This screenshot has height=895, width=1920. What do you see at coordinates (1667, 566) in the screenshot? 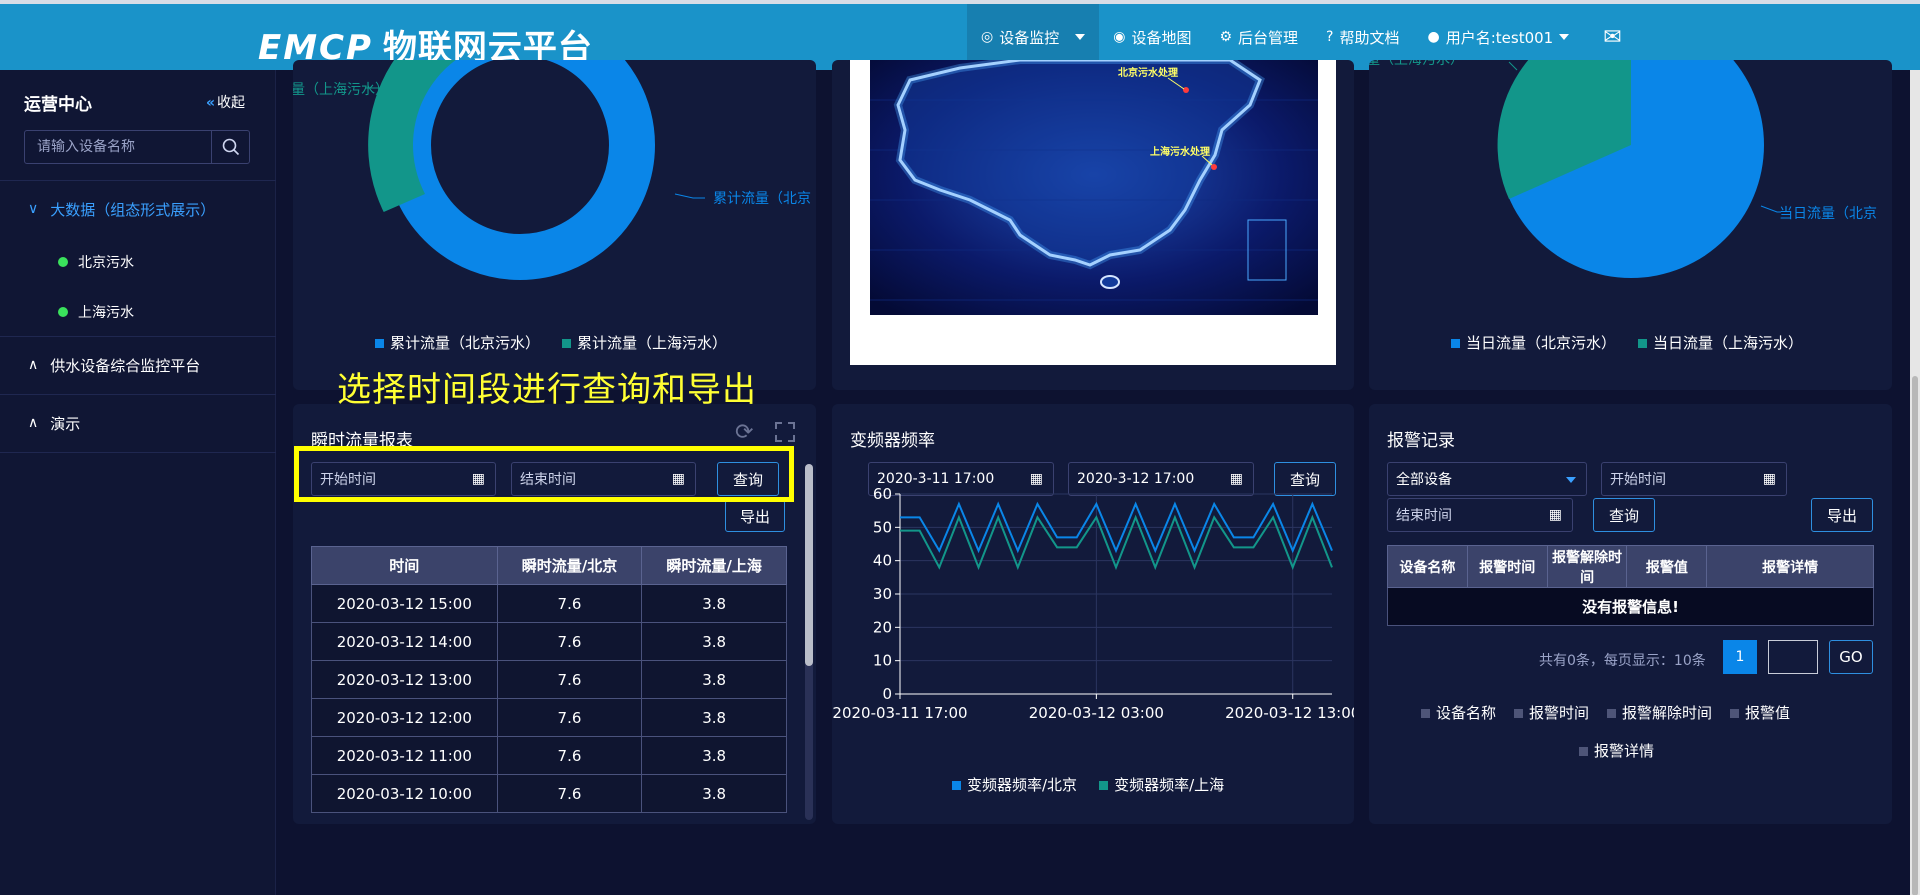
I see `column-header: 报警值` at bounding box center [1667, 566].